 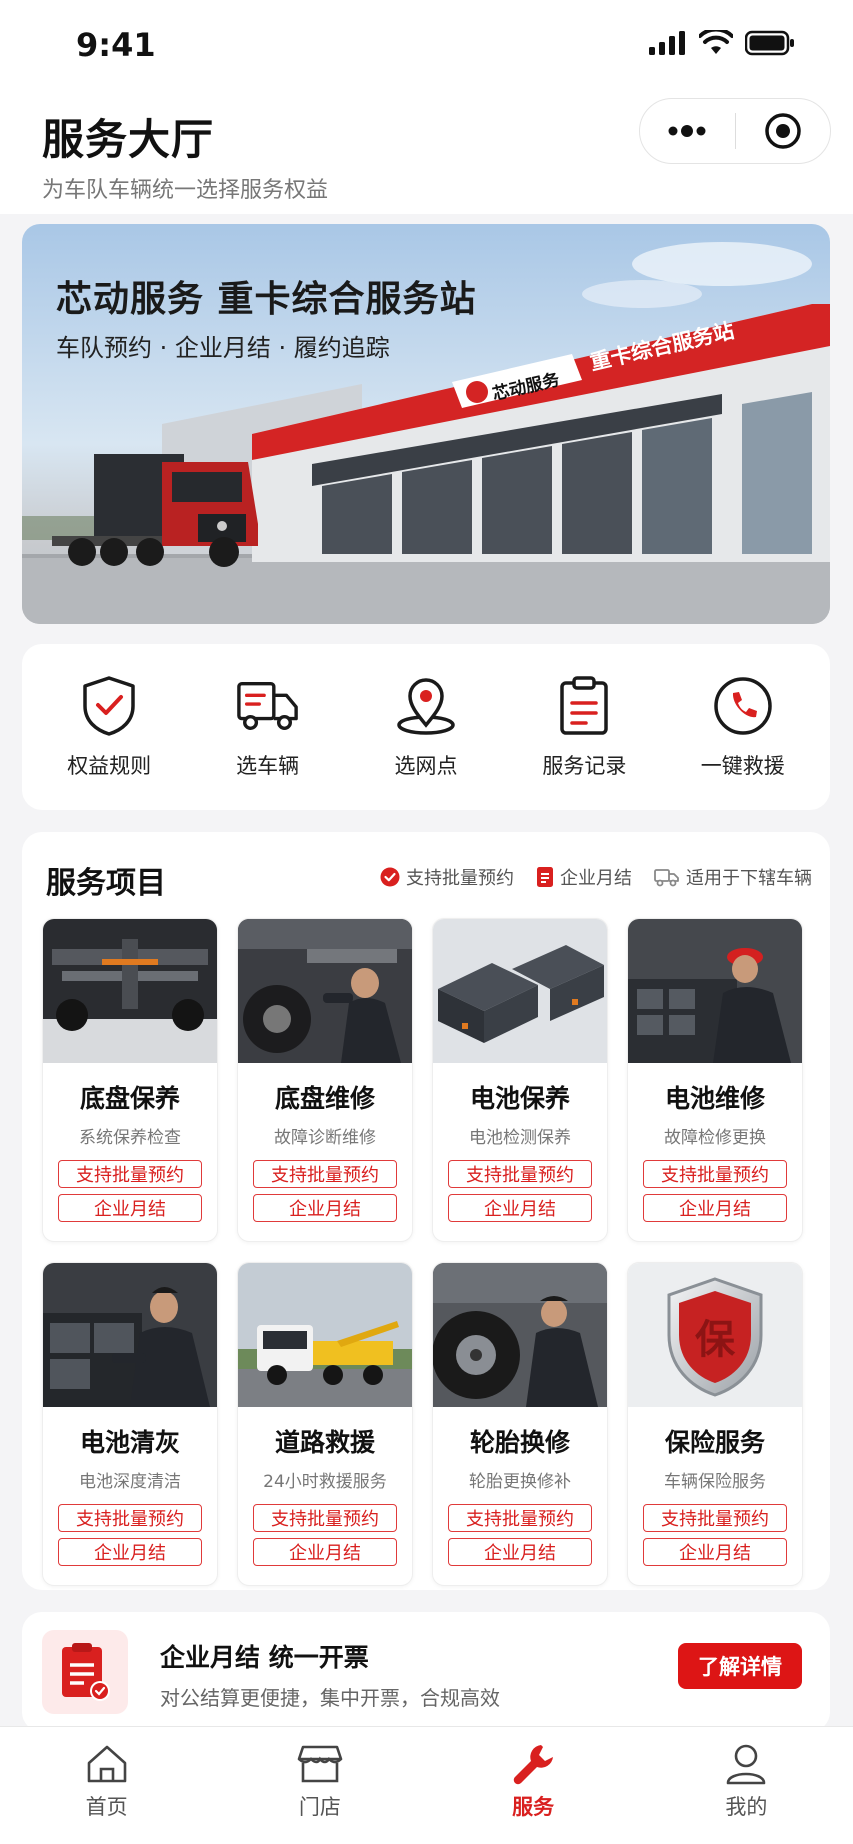 What do you see at coordinates (715, 1080) in the screenshot?
I see `service-battery-repair: 电池维修 故障检修更换 支持批量预约 企业月结` at bounding box center [715, 1080].